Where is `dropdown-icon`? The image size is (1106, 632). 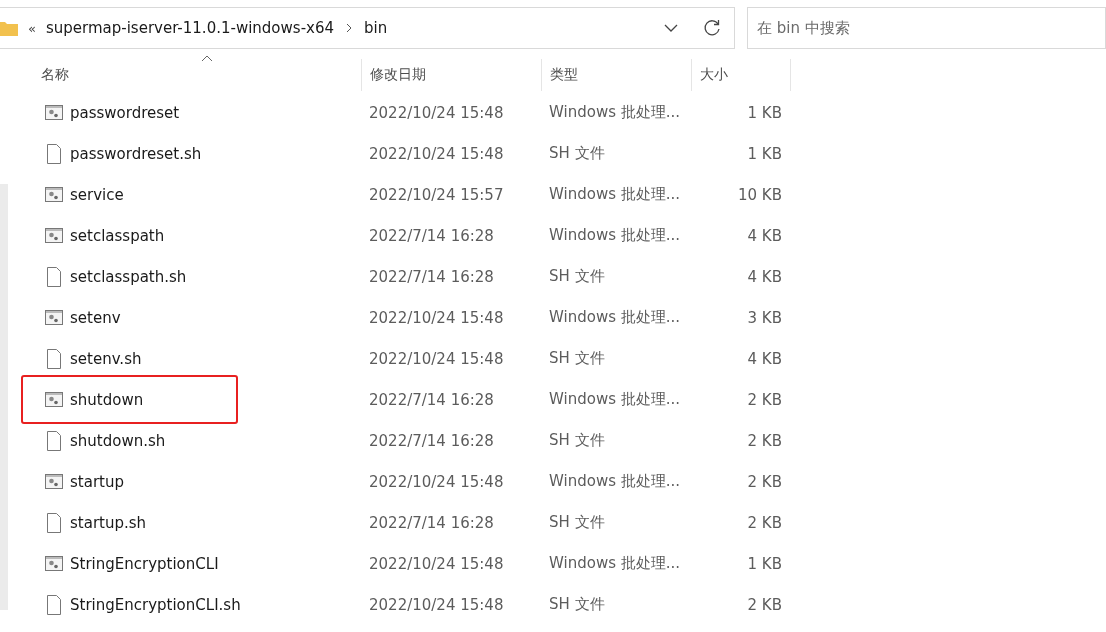
dropdown-icon is located at coordinates (671, 28).